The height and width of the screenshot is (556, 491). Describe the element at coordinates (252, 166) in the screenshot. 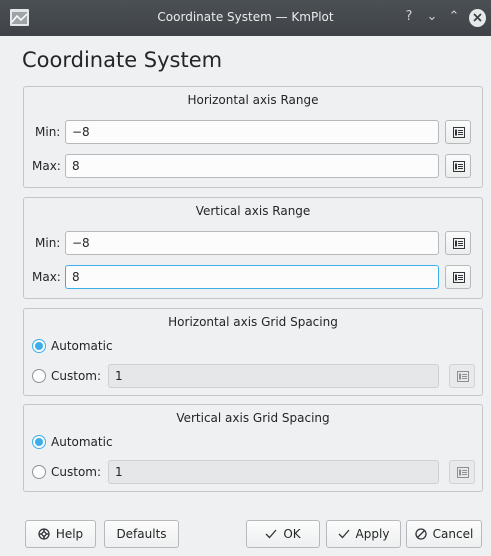

I see `horizontal-max-input: 8` at that location.